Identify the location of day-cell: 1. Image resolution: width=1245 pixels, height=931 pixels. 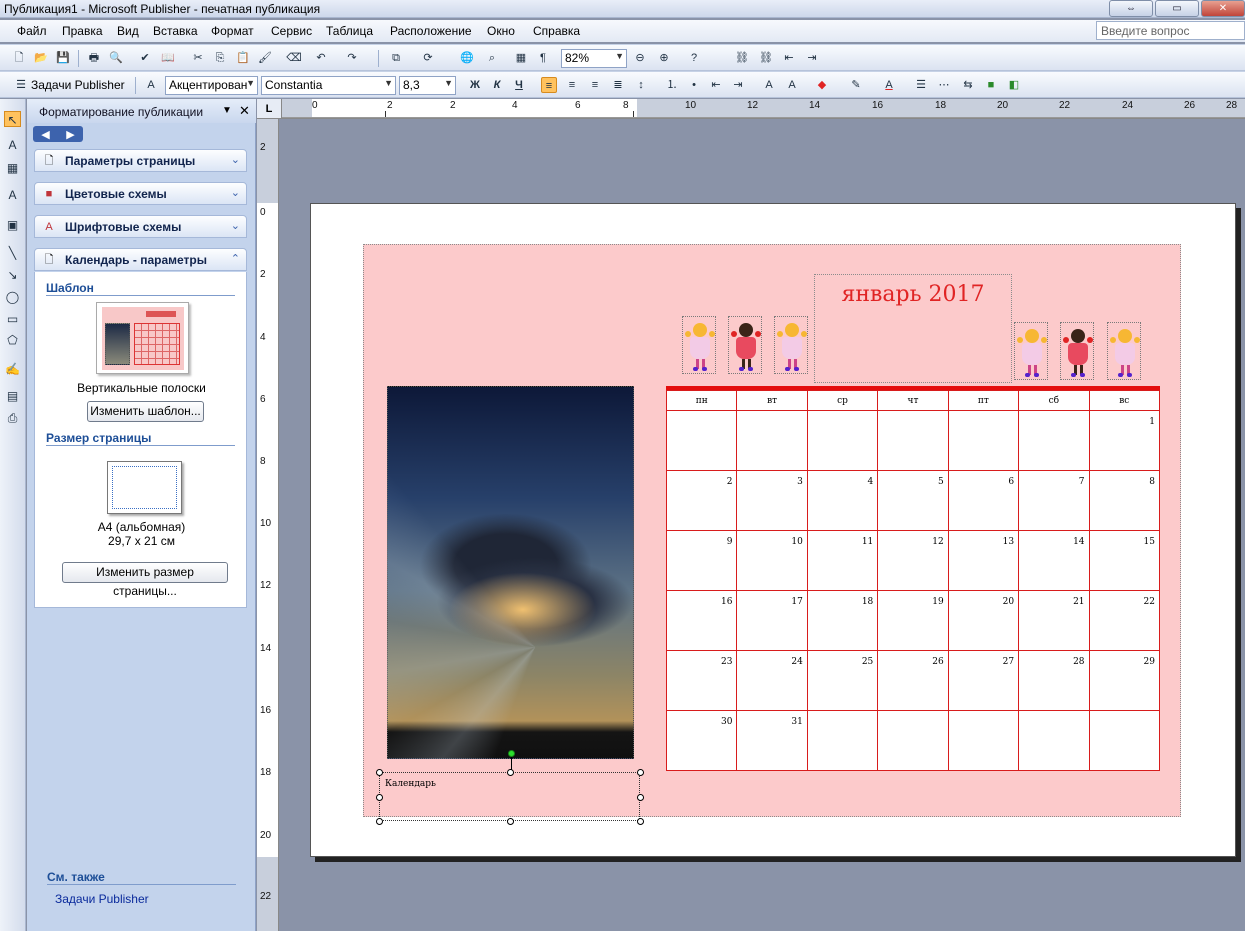
(1124, 440).